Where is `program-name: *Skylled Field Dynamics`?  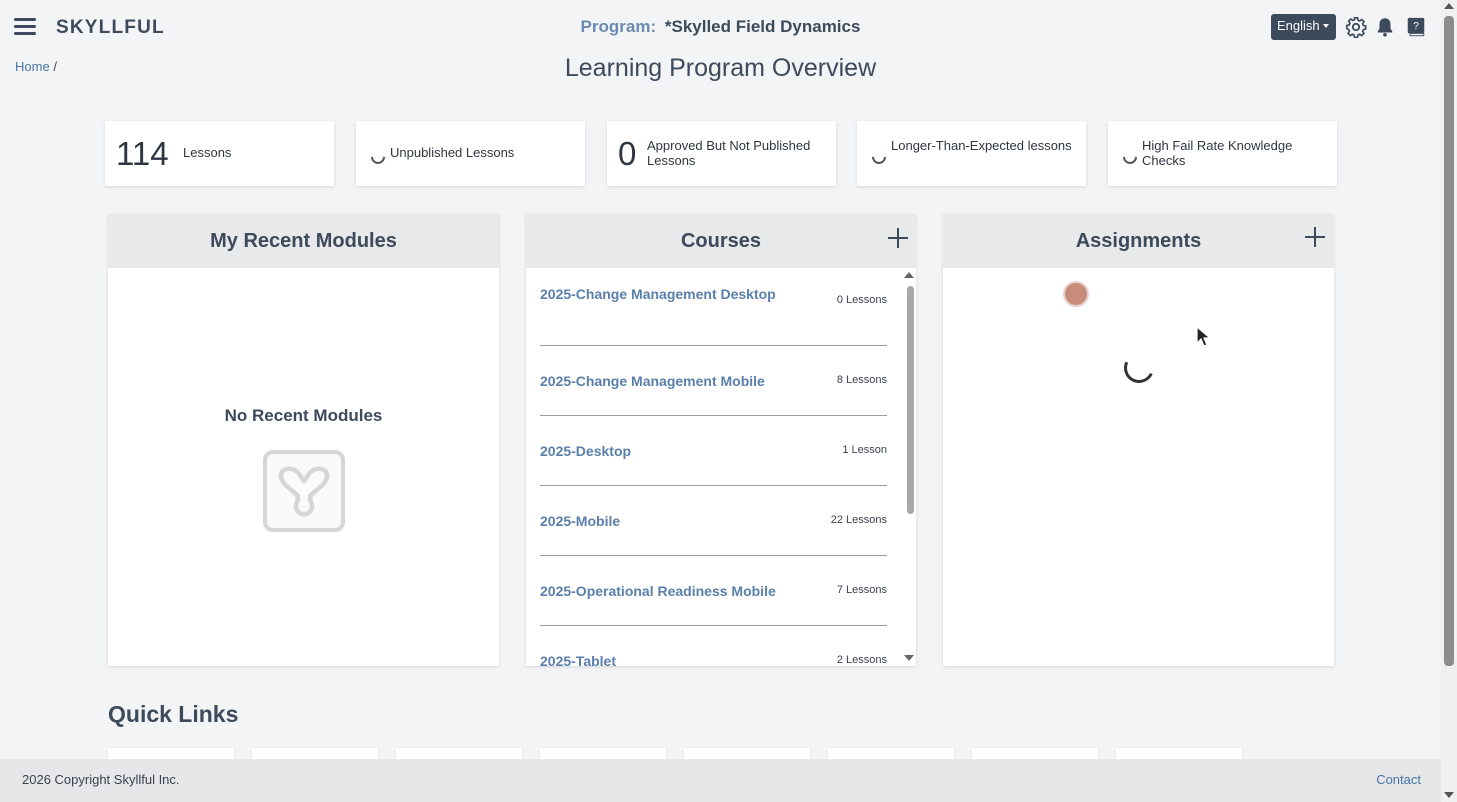
program-name: *Skylled Field Dynamics is located at coordinates (762, 26).